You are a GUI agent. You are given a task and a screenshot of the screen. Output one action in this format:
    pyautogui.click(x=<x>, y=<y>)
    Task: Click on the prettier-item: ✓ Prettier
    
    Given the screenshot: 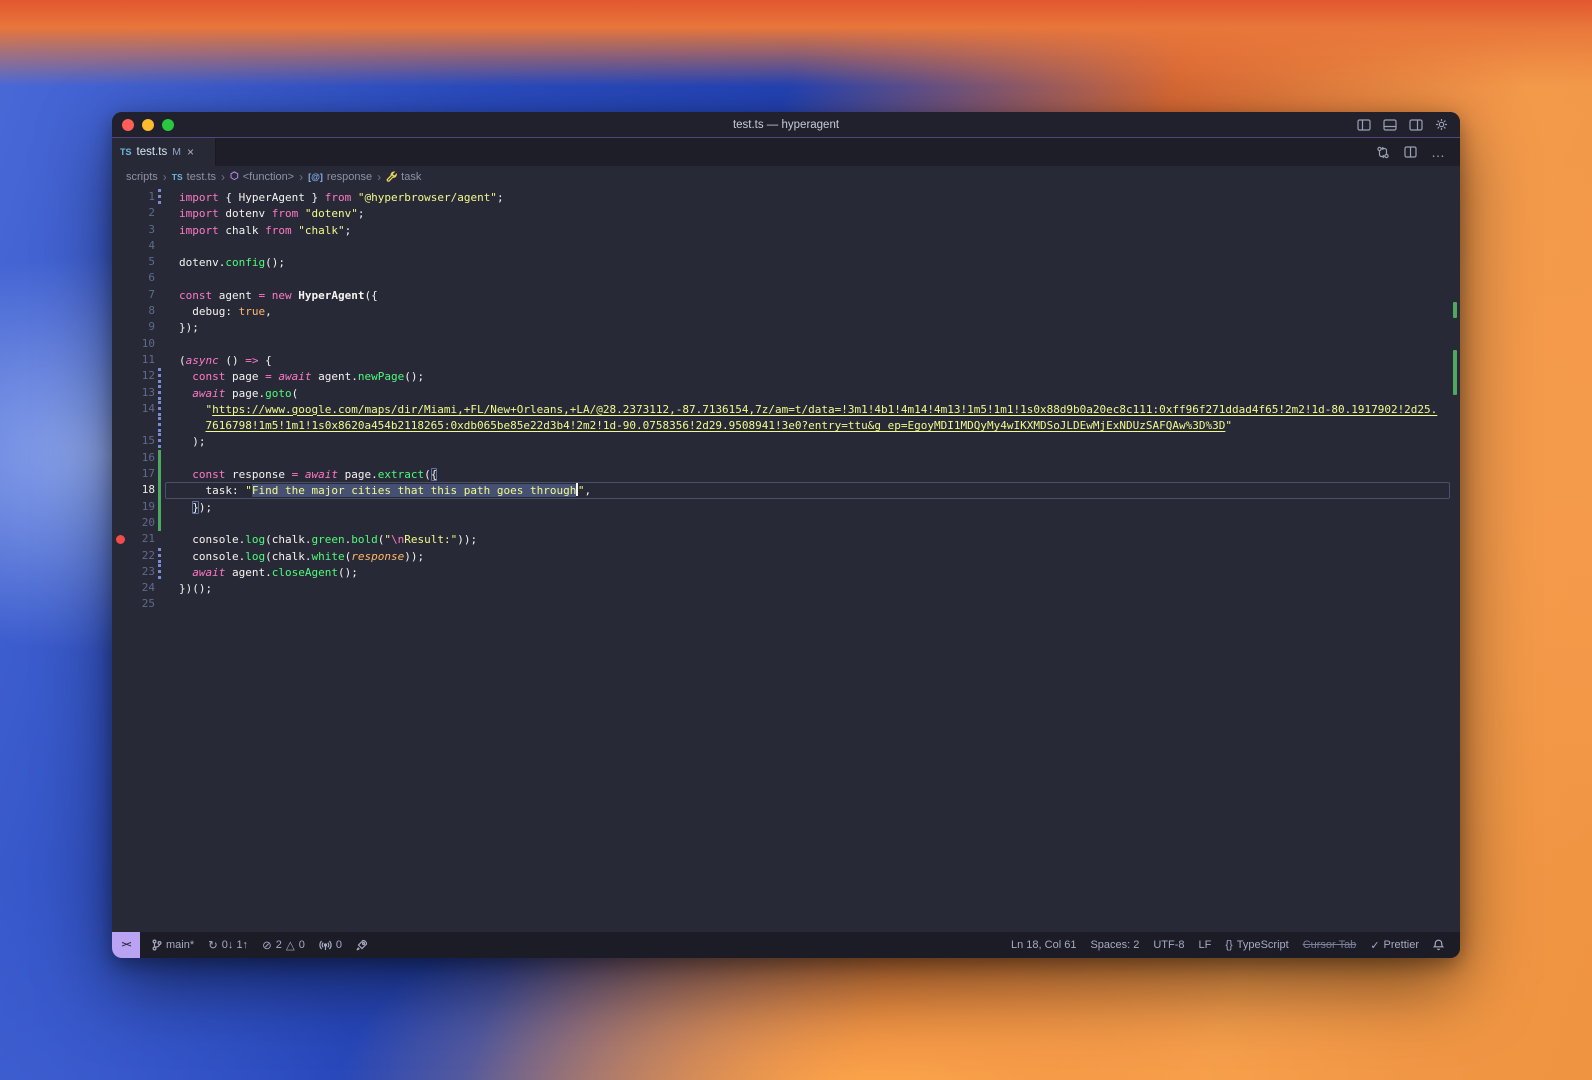 What is the action you would take?
    pyautogui.click(x=1394, y=945)
    